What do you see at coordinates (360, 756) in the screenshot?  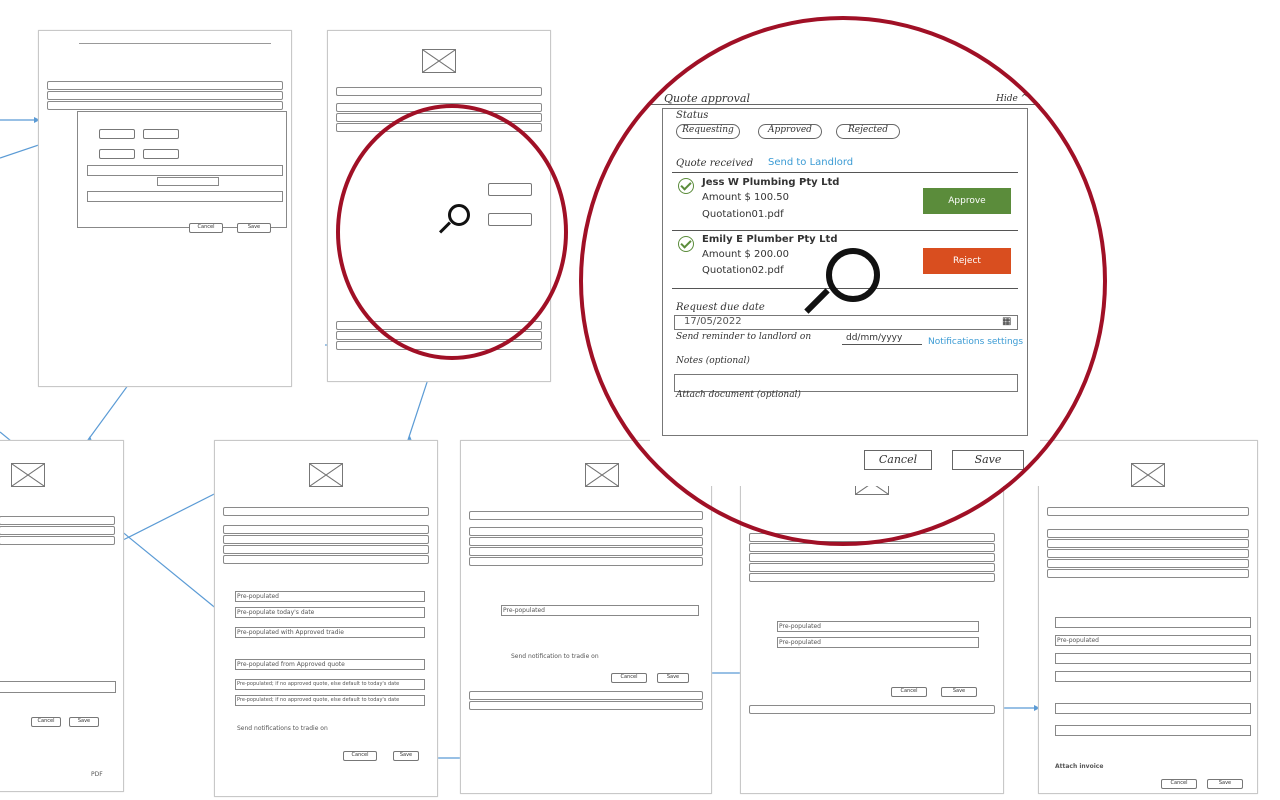 I see `cancel-button-d: Cancel` at bounding box center [360, 756].